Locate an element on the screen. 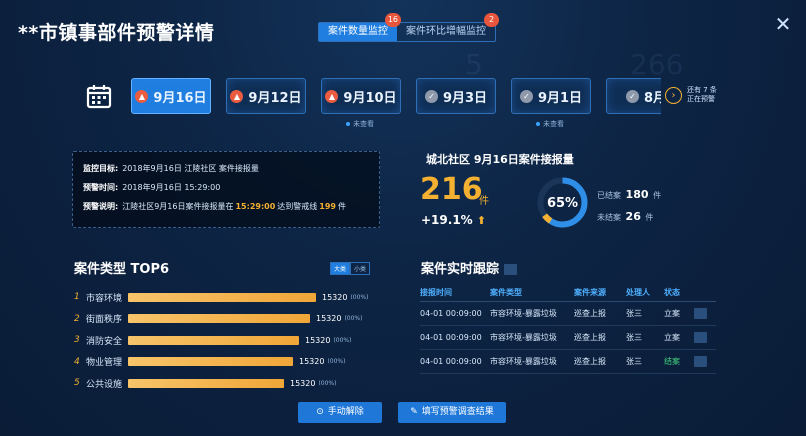  cell-status: 立案 is located at coordinates (672, 313).